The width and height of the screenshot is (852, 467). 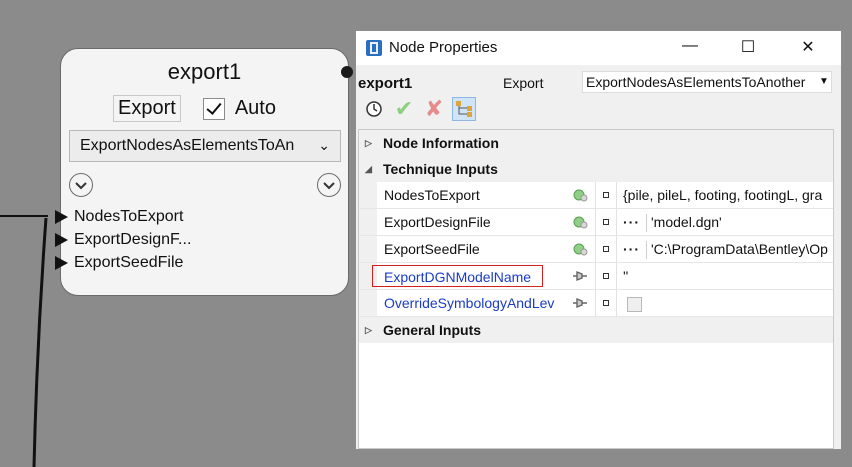 I want to click on property-value: '', so click(x=728, y=276).